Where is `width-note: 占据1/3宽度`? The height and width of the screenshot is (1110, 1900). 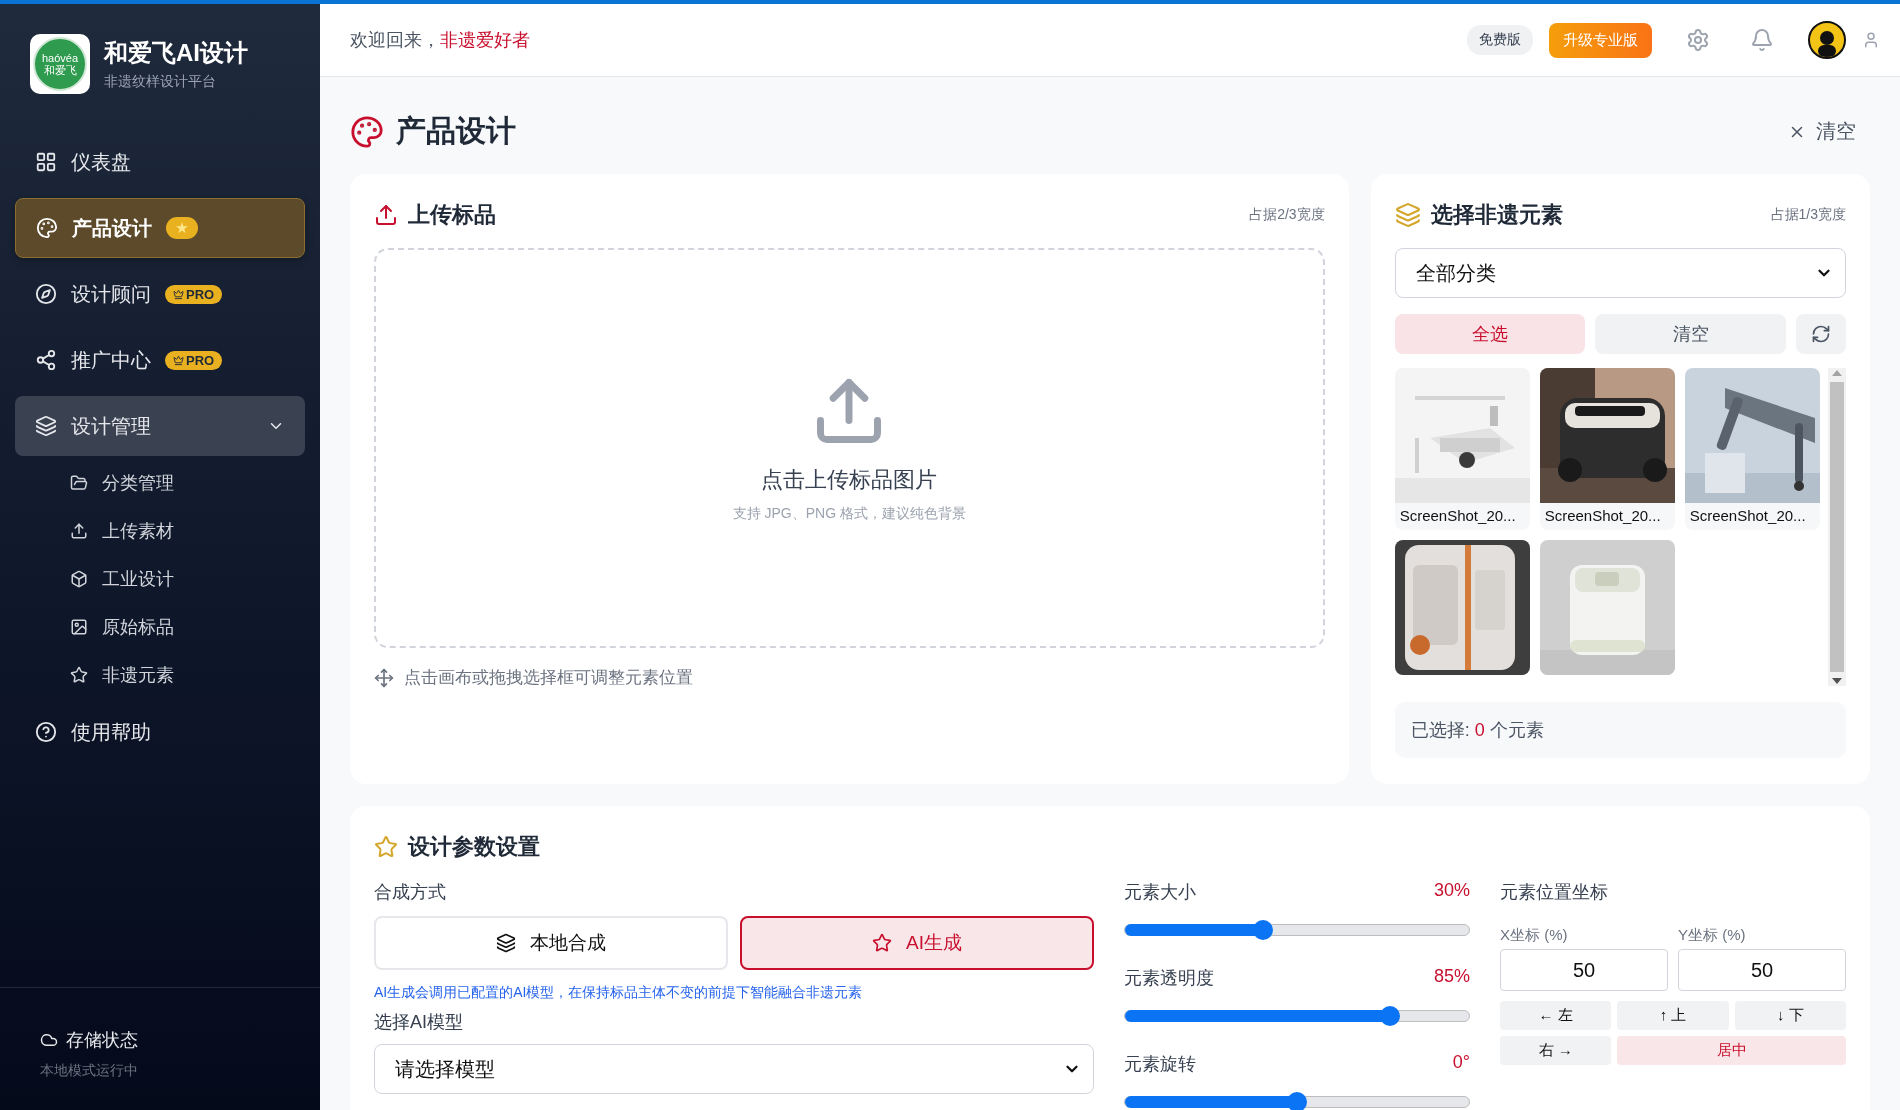
width-note: 占据1/3宽度 is located at coordinates (1808, 215).